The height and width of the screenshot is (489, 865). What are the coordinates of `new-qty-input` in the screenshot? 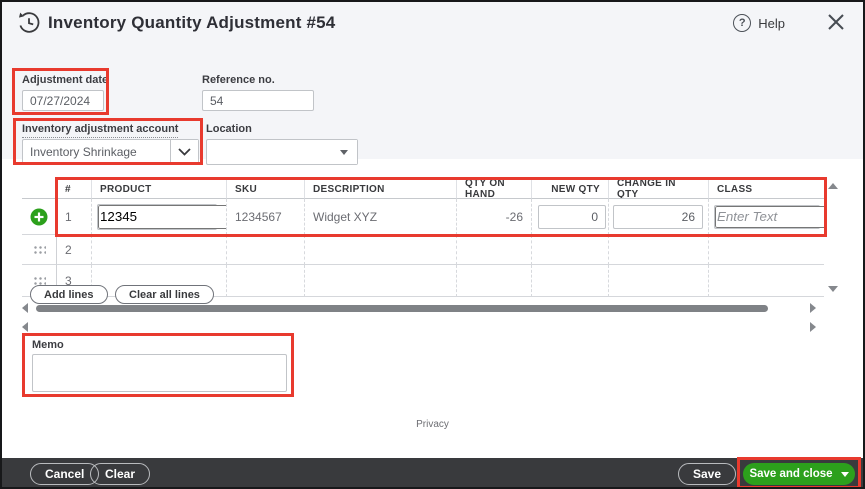 It's located at (572, 216).